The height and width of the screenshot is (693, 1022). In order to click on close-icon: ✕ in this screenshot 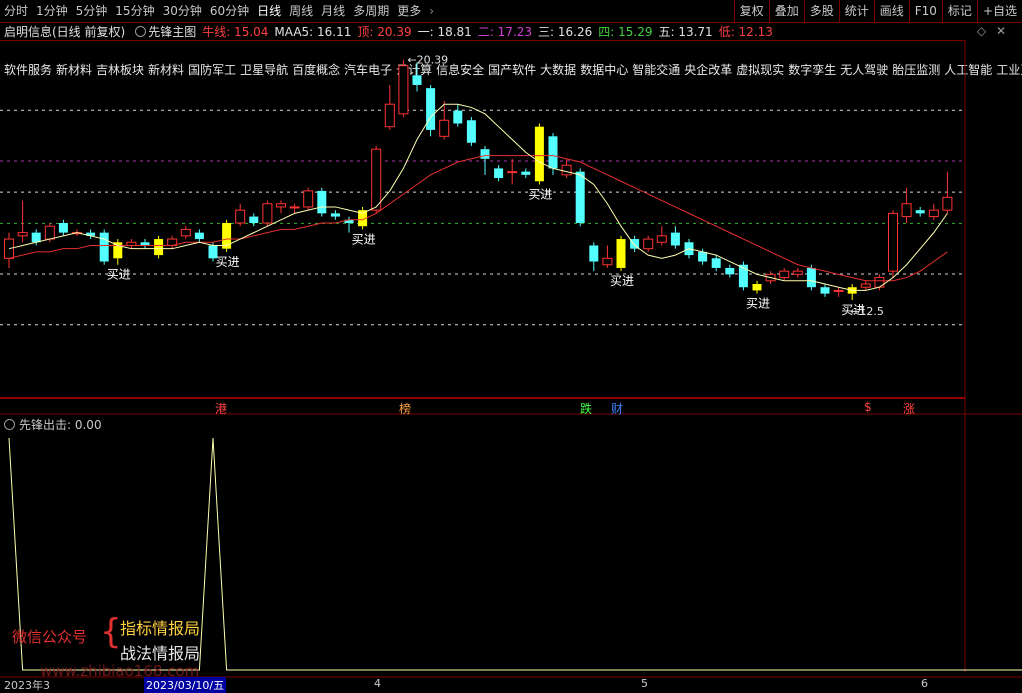, I will do `click(1001, 31)`.